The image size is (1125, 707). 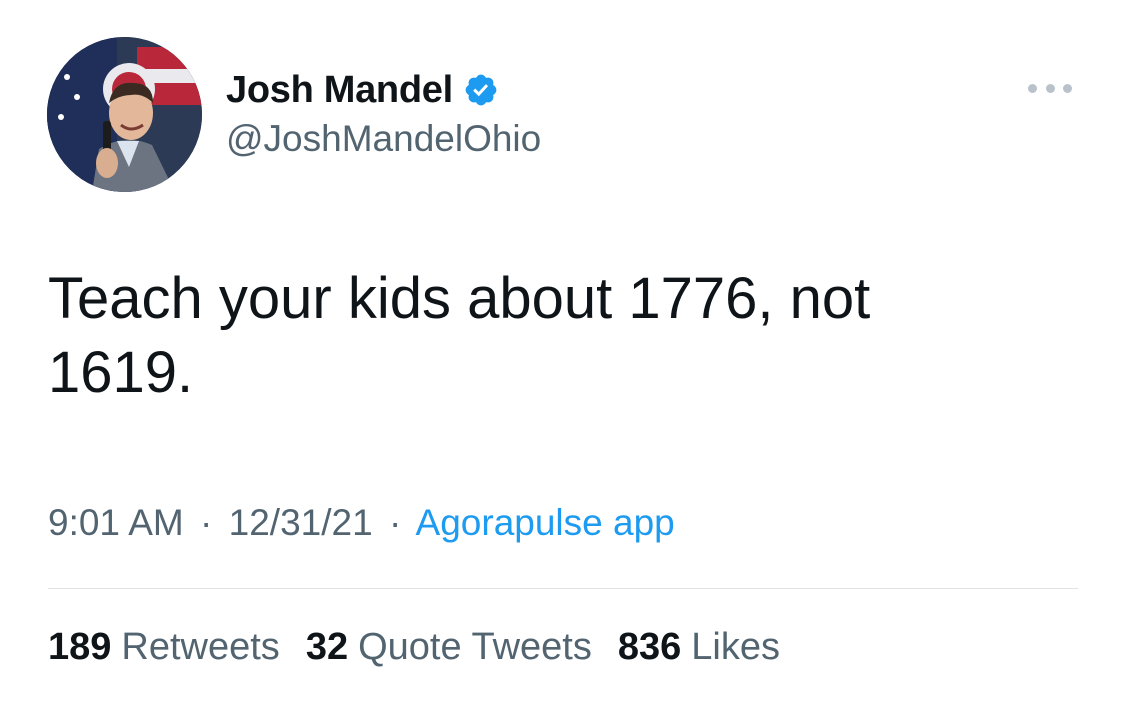 I want to click on author-display-name: Josh Mandel, so click(x=339, y=90).